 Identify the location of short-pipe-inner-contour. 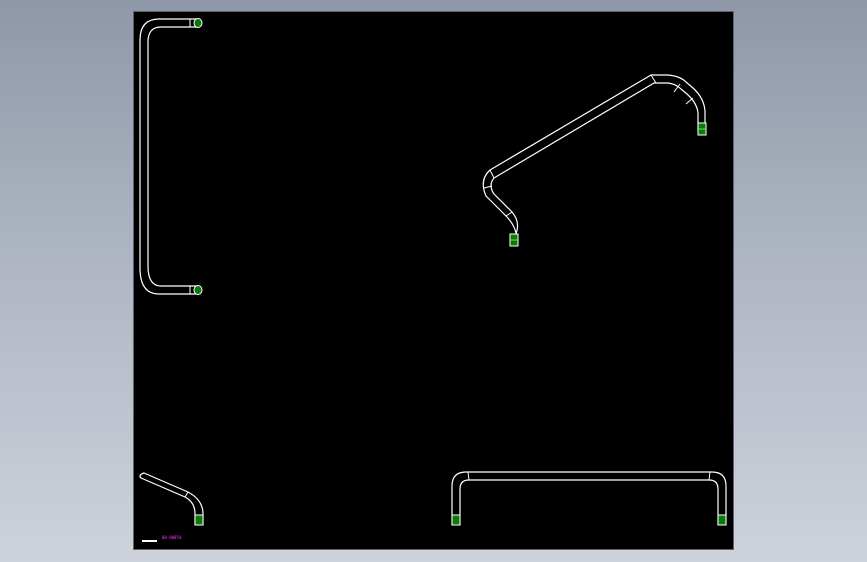
(168, 501).